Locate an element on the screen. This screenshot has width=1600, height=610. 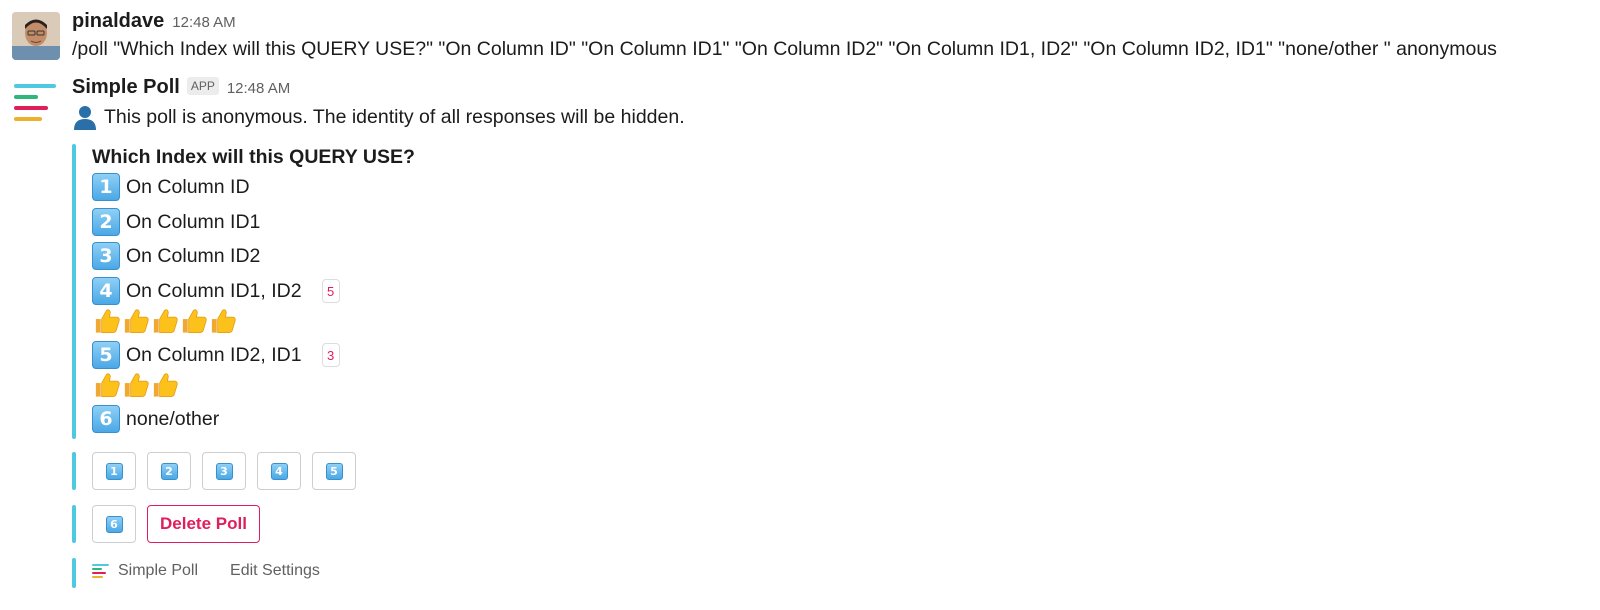
vote-button-1: 1 is located at coordinates (114, 471).